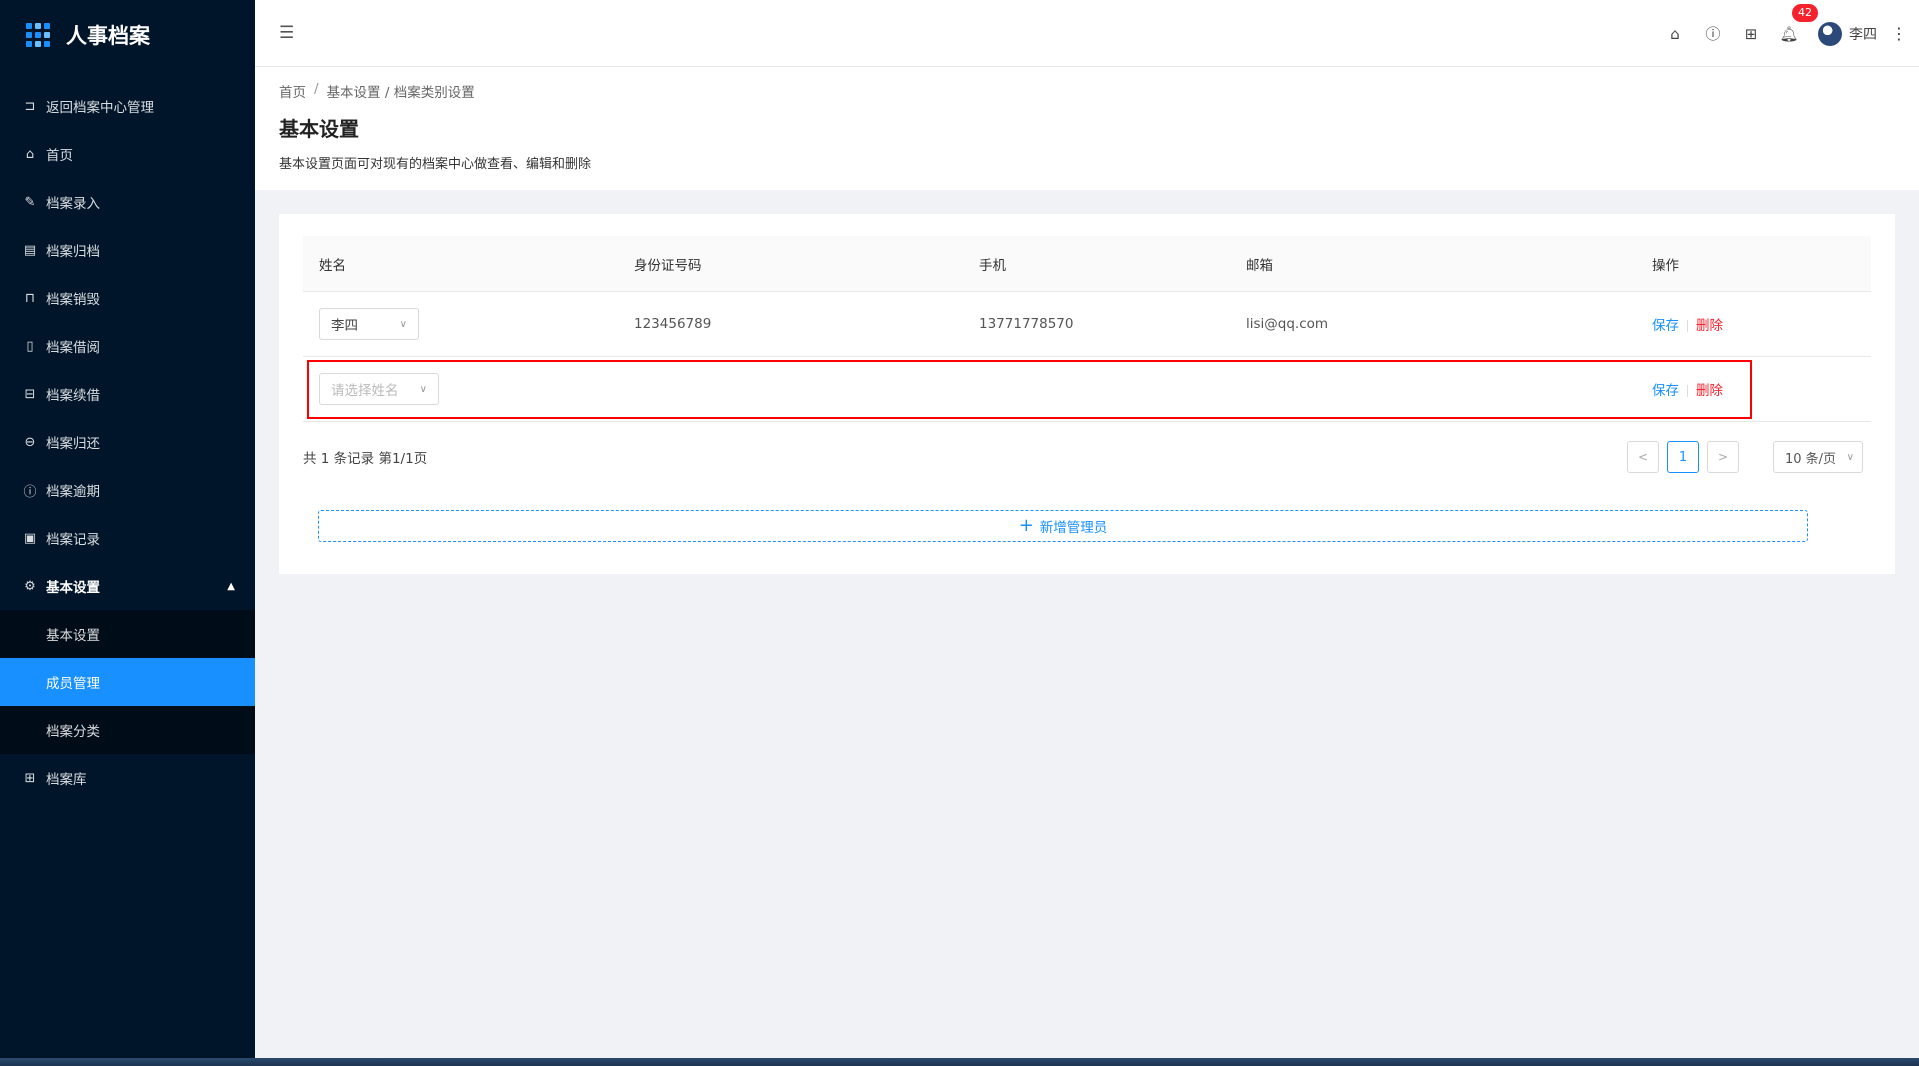  I want to click on sidebar-item-label: 档案逾期, so click(73, 492).